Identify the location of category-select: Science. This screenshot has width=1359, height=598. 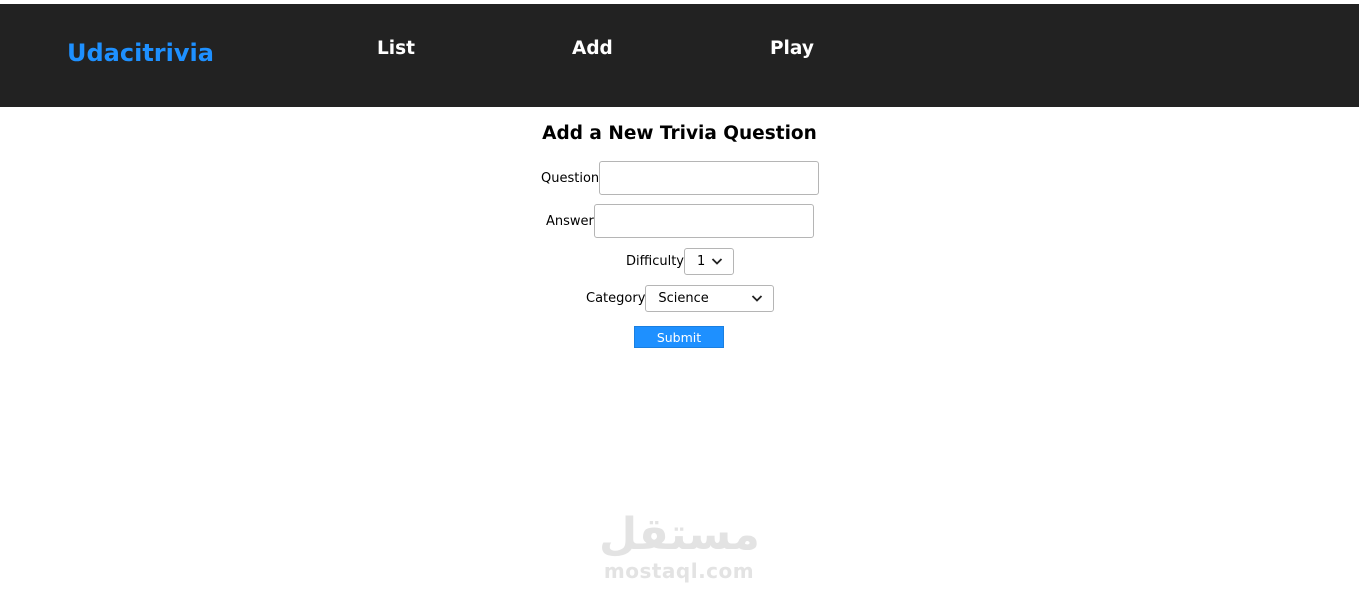
(710, 298).